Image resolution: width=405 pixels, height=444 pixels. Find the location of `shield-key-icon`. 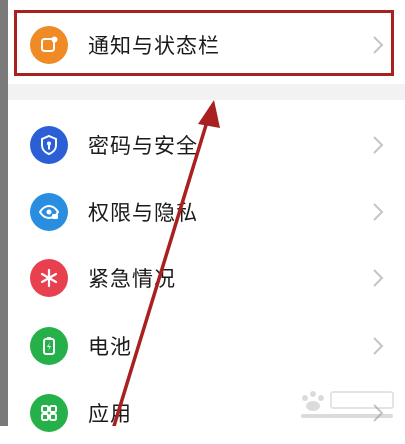

shield-key-icon is located at coordinates (49, 145).